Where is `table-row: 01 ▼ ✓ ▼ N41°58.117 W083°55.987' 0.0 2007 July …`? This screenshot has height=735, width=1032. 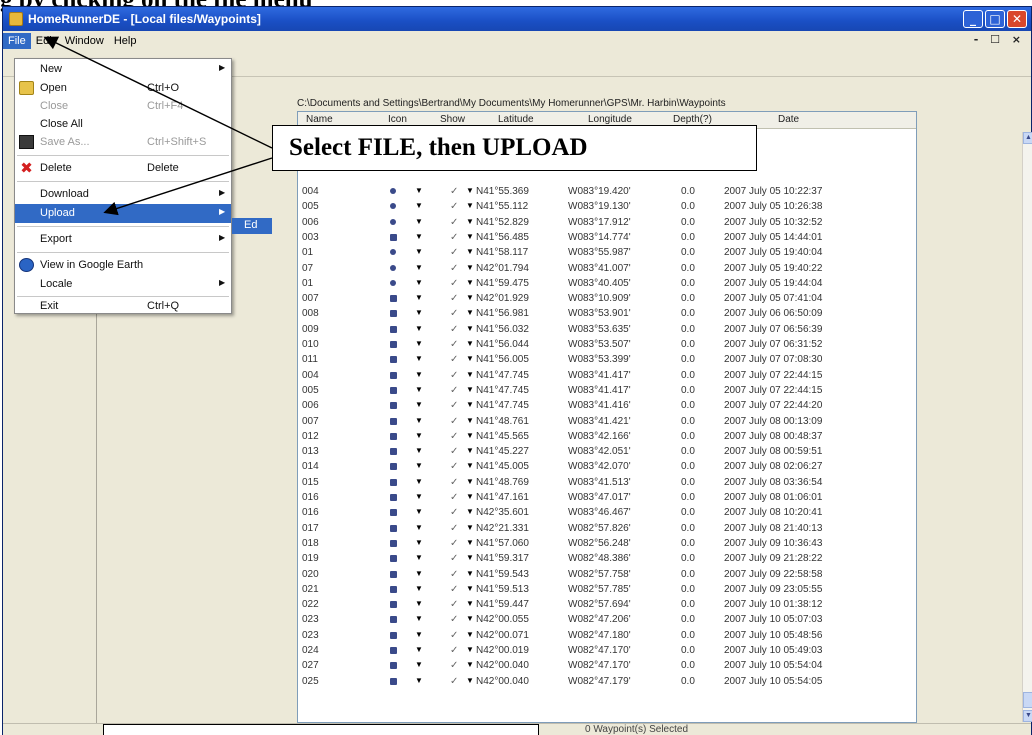 table-row: 01 ▼ ✓ ▼ N41°58.117 W083°55.987' 0.0 2007 July … is located at coordinates (607, 252).